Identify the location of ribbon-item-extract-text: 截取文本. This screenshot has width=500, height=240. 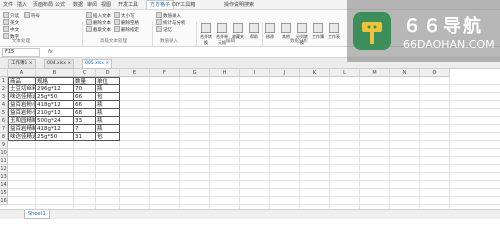
(98, 30).